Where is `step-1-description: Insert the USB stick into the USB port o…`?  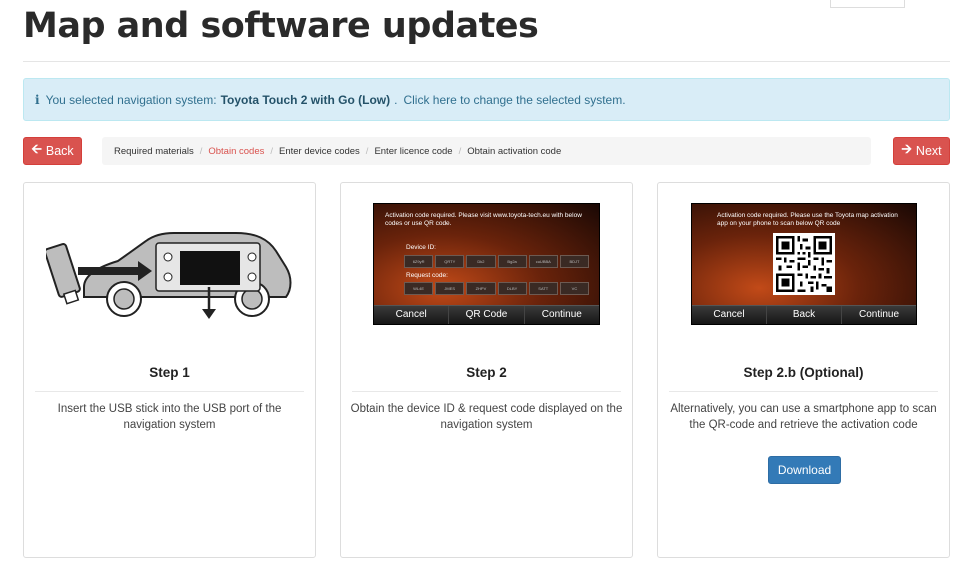
step-1-description: Insert the USB stick into the USB port o… is located at coordinates (169, 417).